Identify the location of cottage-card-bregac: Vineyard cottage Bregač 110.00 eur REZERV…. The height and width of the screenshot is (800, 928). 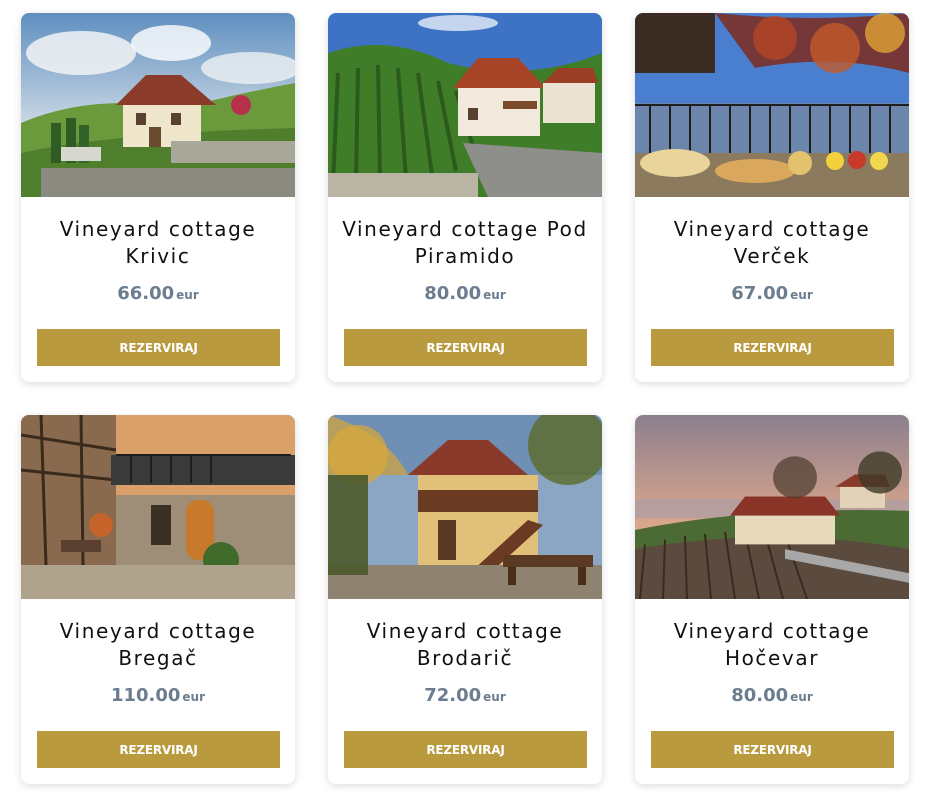
(158, 599).